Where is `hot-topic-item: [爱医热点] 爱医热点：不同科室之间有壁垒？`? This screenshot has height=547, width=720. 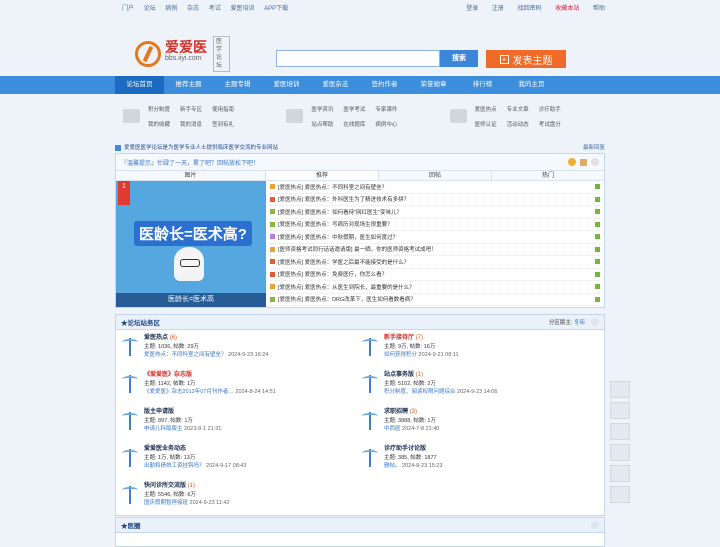
hot-topic-item: [爱医热点] 爱医热点：不同科室之间有壁垒？ is located at coordinates (435, 187).